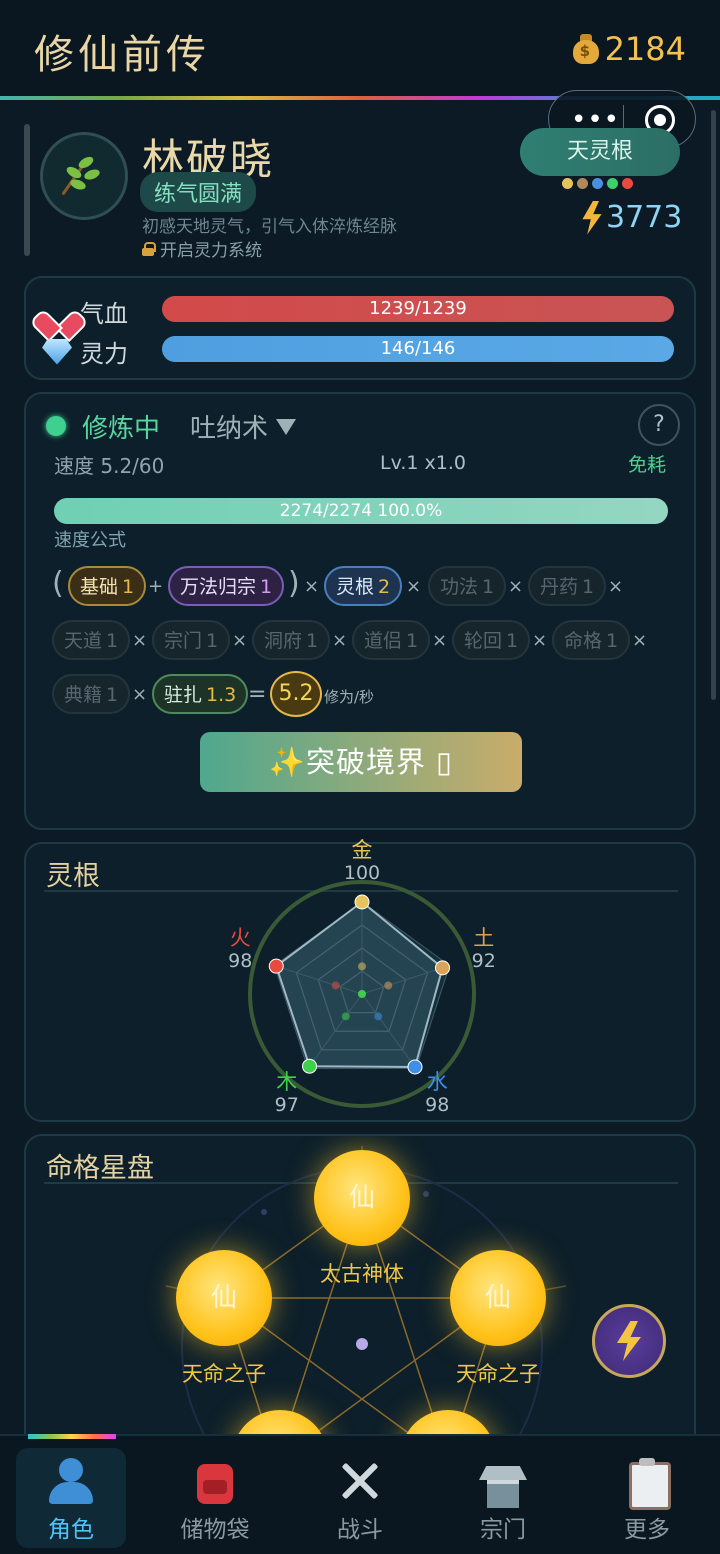 The image size is (720, 1554). I want to click on profile-card: 林破晓 练气圆满 初感天地灵气，引气入体淬炼经脉 开启灵力系统 天灵根 3773, so click(360, 189).